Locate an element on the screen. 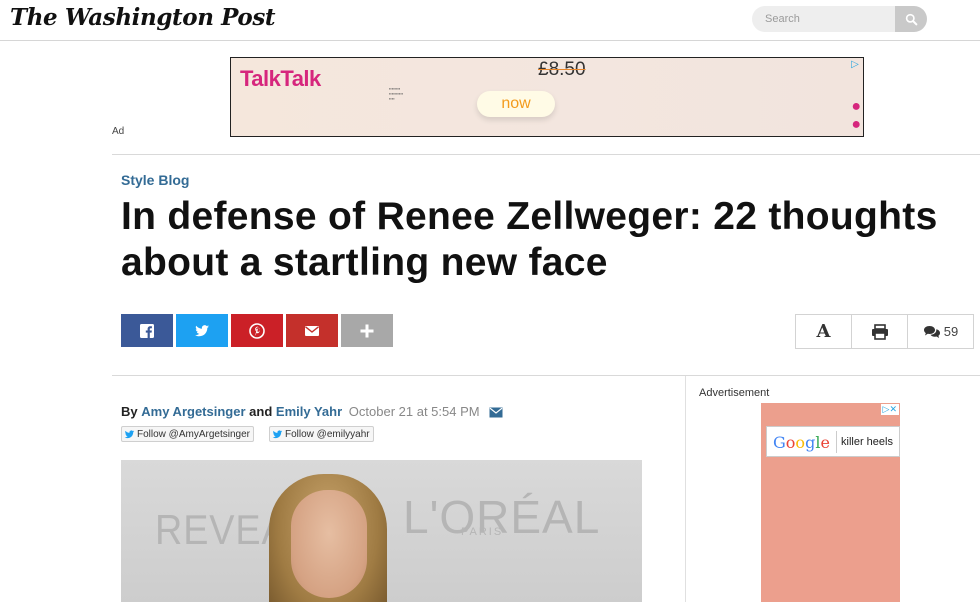 Image resolution: width=980 pixels, height=602 pixels. print-button is located at coordinates (880, 331).